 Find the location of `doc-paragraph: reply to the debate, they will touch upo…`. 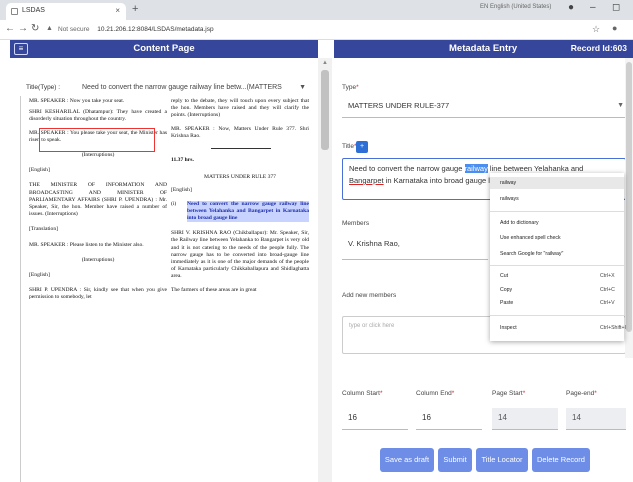

doc-paragraph: reply to the debate, they will touch upo… is located at coordinates (240, 108).